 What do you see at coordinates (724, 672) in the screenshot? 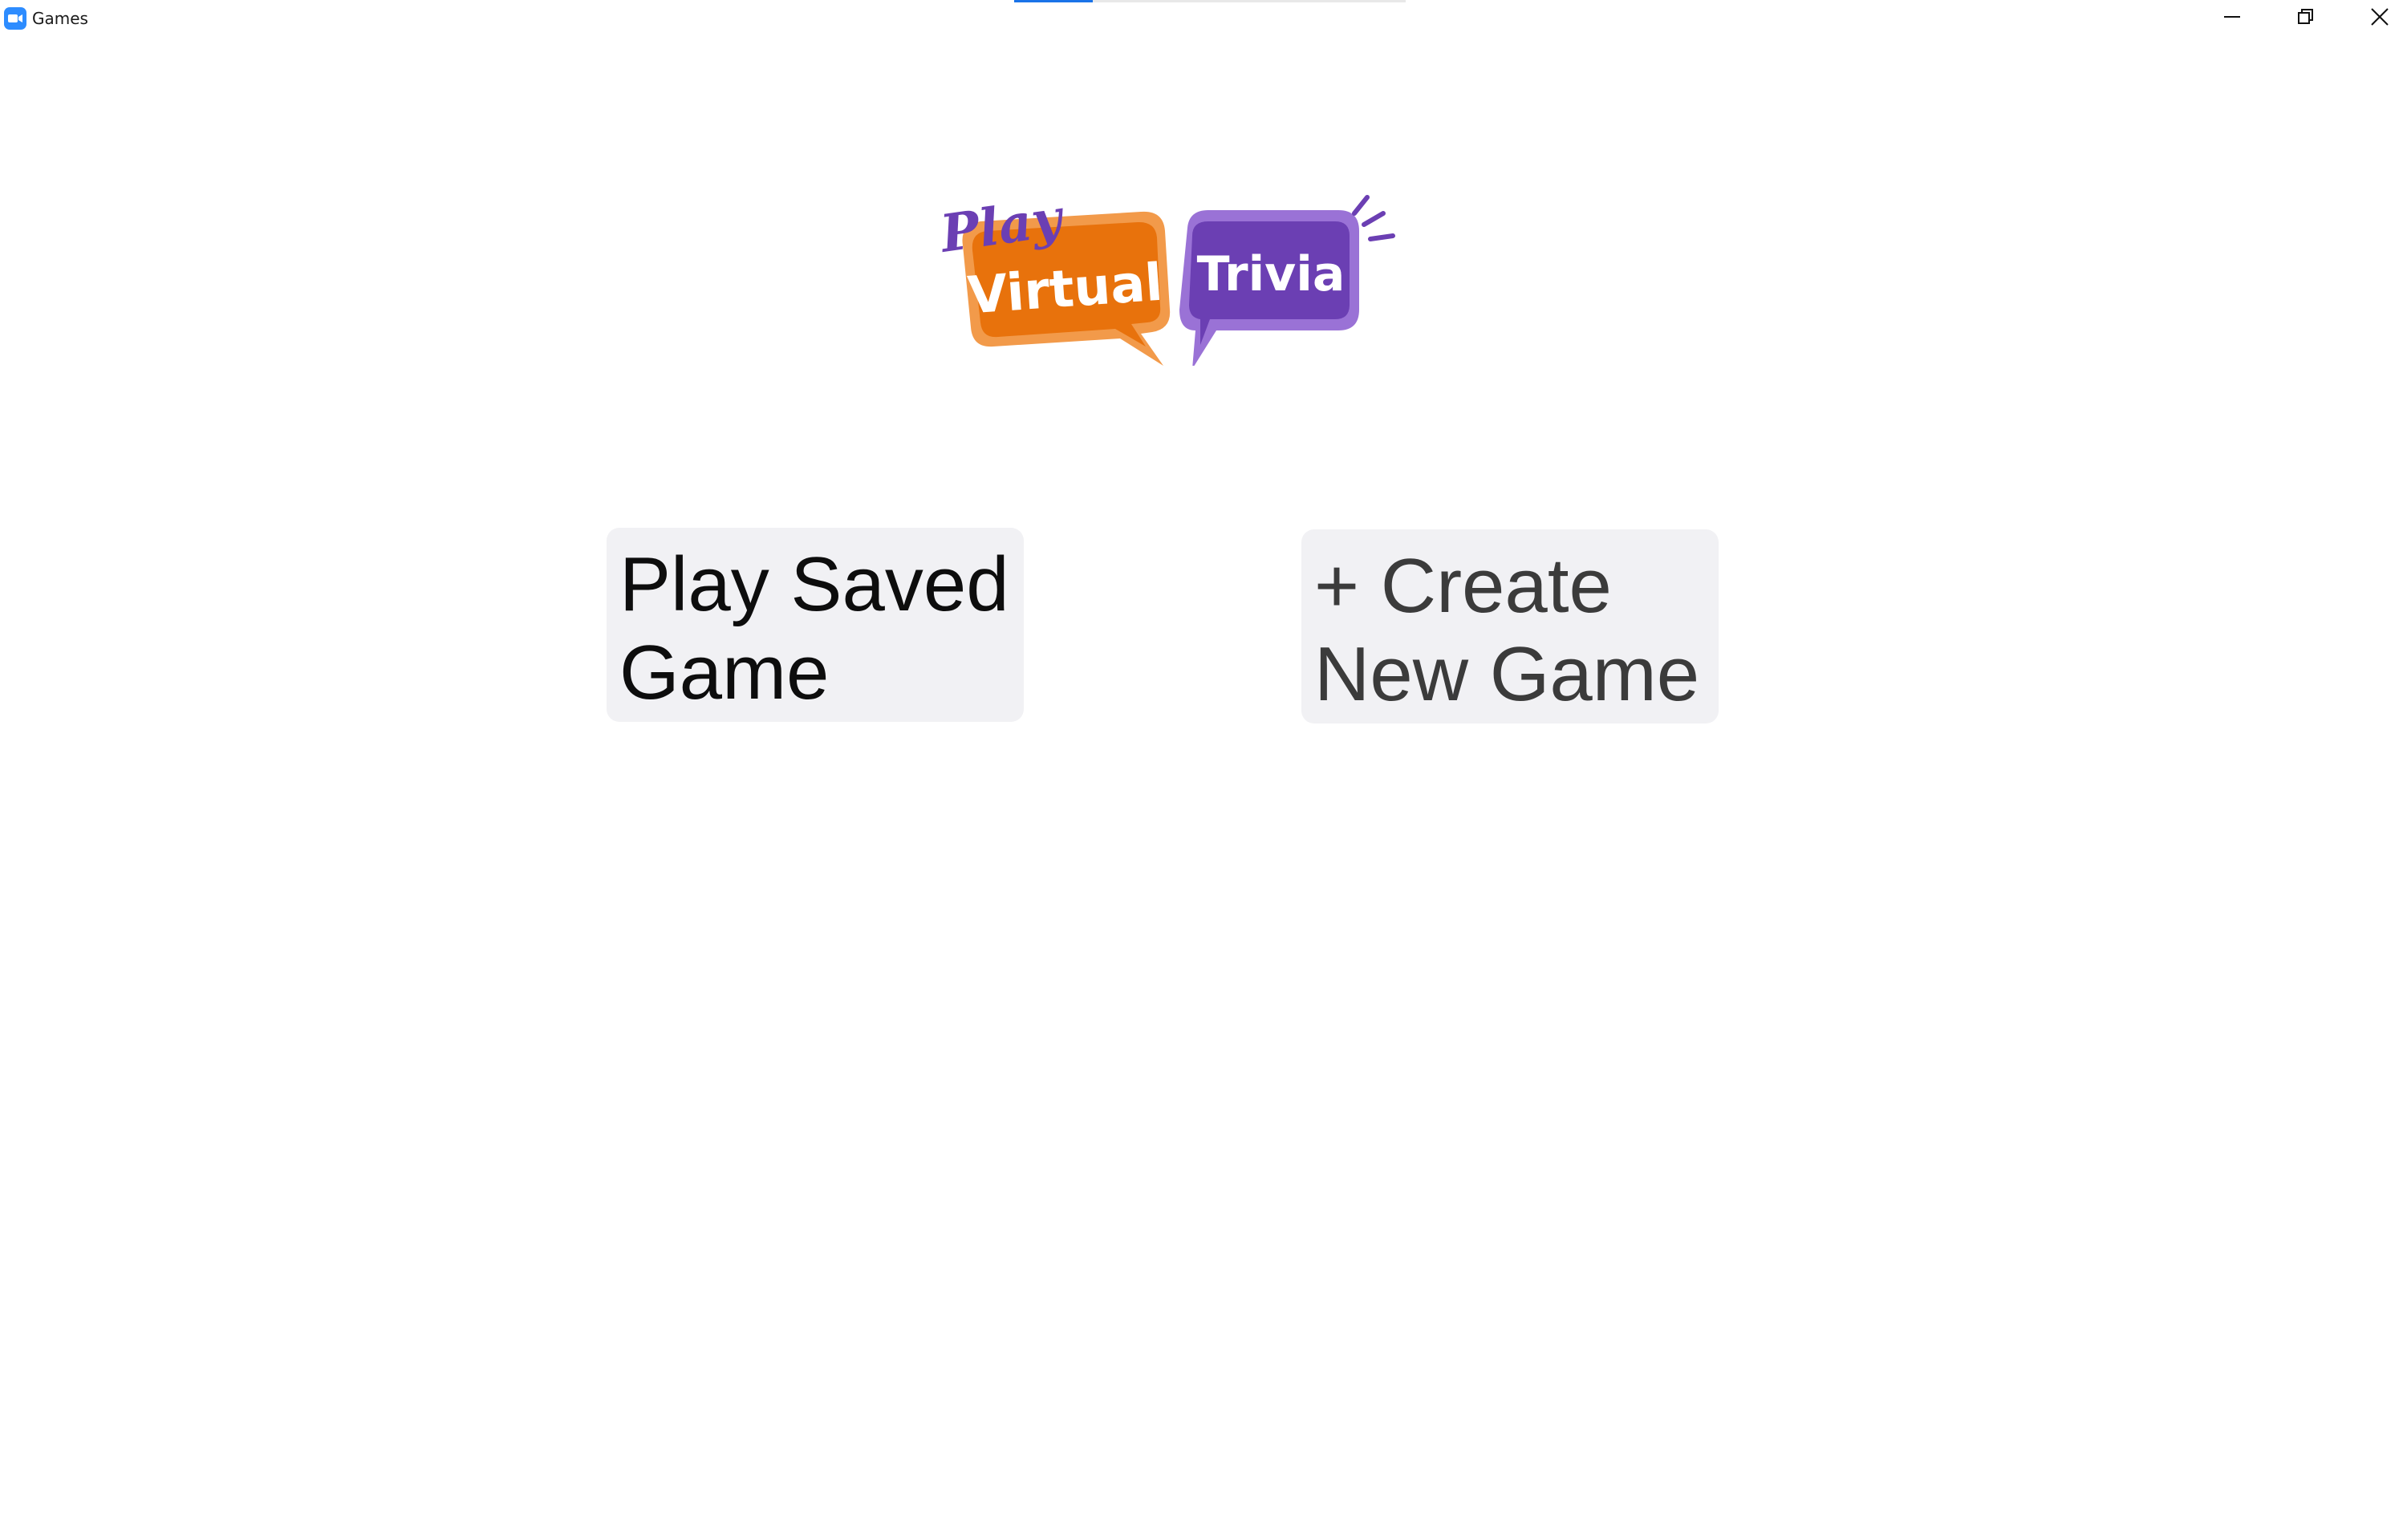
I see `play-saved-game-label-line2: Game` at bounding box center [724, 672].